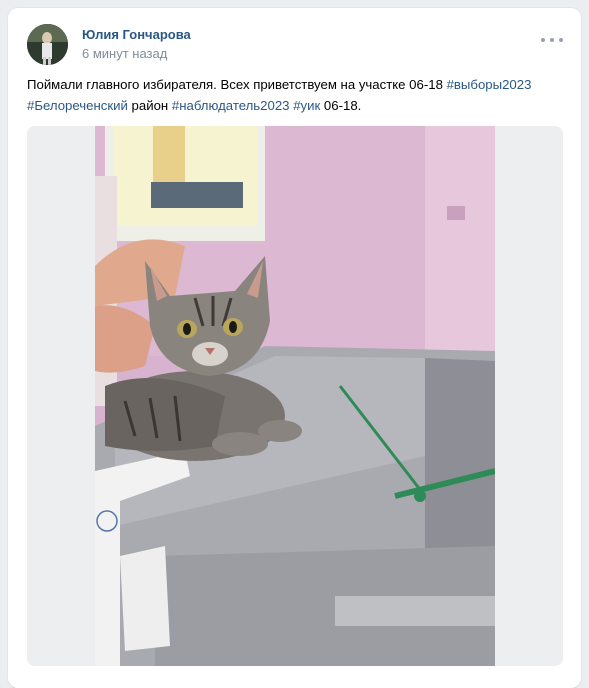 The image size is (589, 688). Describe the element at coordinates (306, 105) in the screenshot. I see `hashtag-link: #уик` at that location.